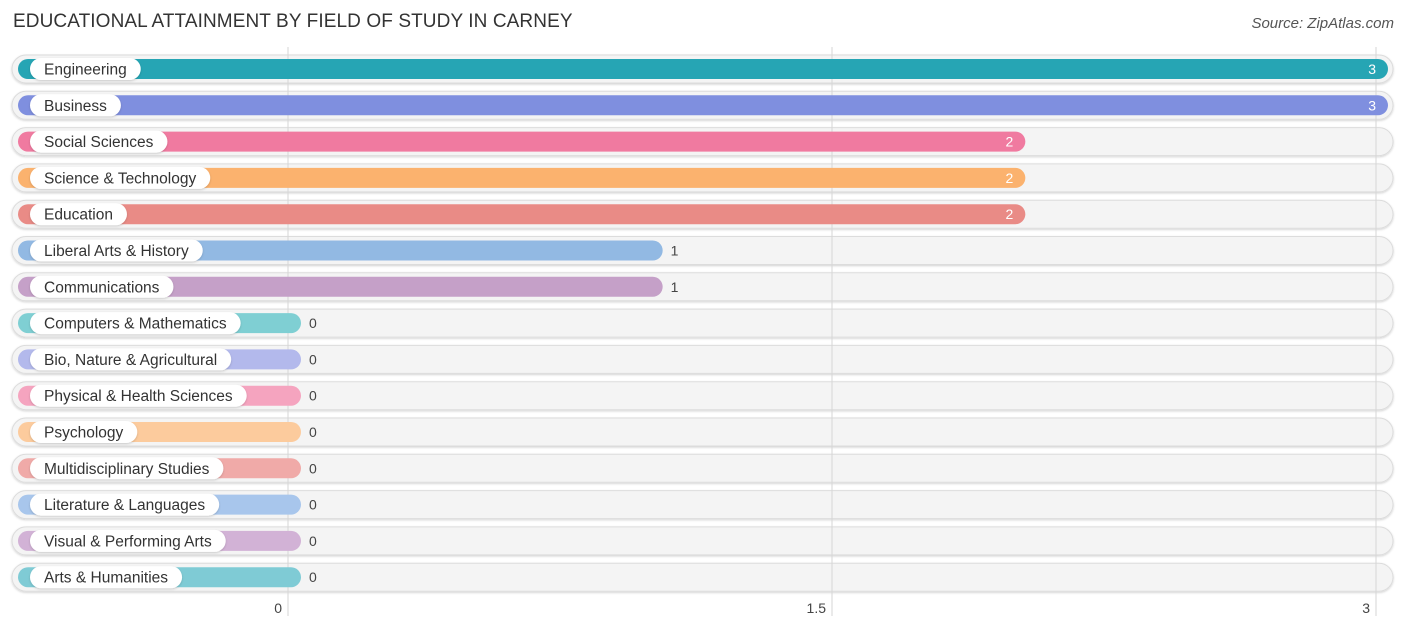 The image size is (1406, 631). Describe the element at coordinates (278, 608) in the screenshot. I see `x-tick-label: 0` at that location.